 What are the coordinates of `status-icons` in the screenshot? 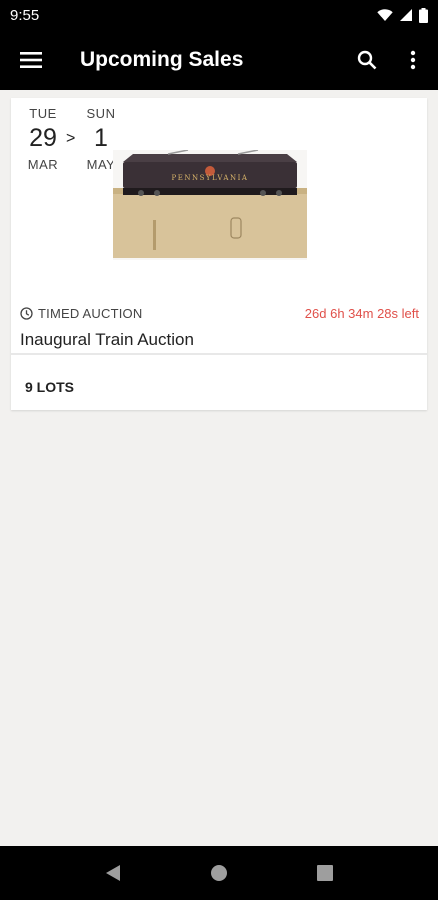 It's located at (402, 15).